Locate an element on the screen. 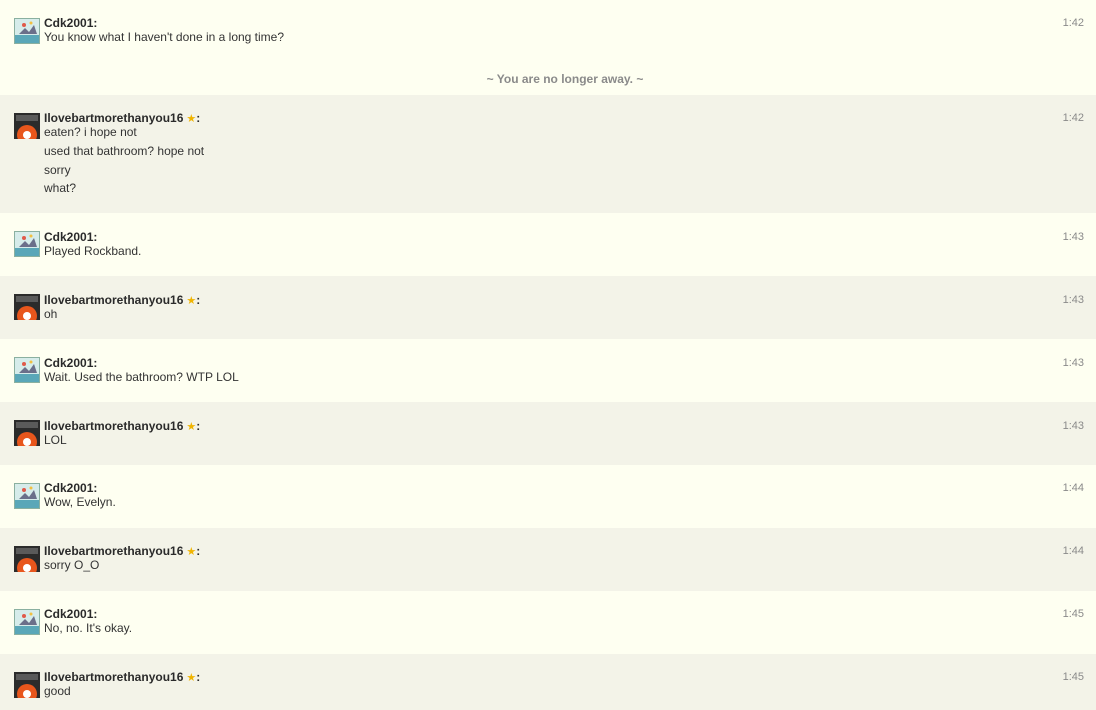 Image resolution: width=1096 pixels, height=710 pixels. message-text: used that bathroom? hope not is located at coordinates (124, 151).